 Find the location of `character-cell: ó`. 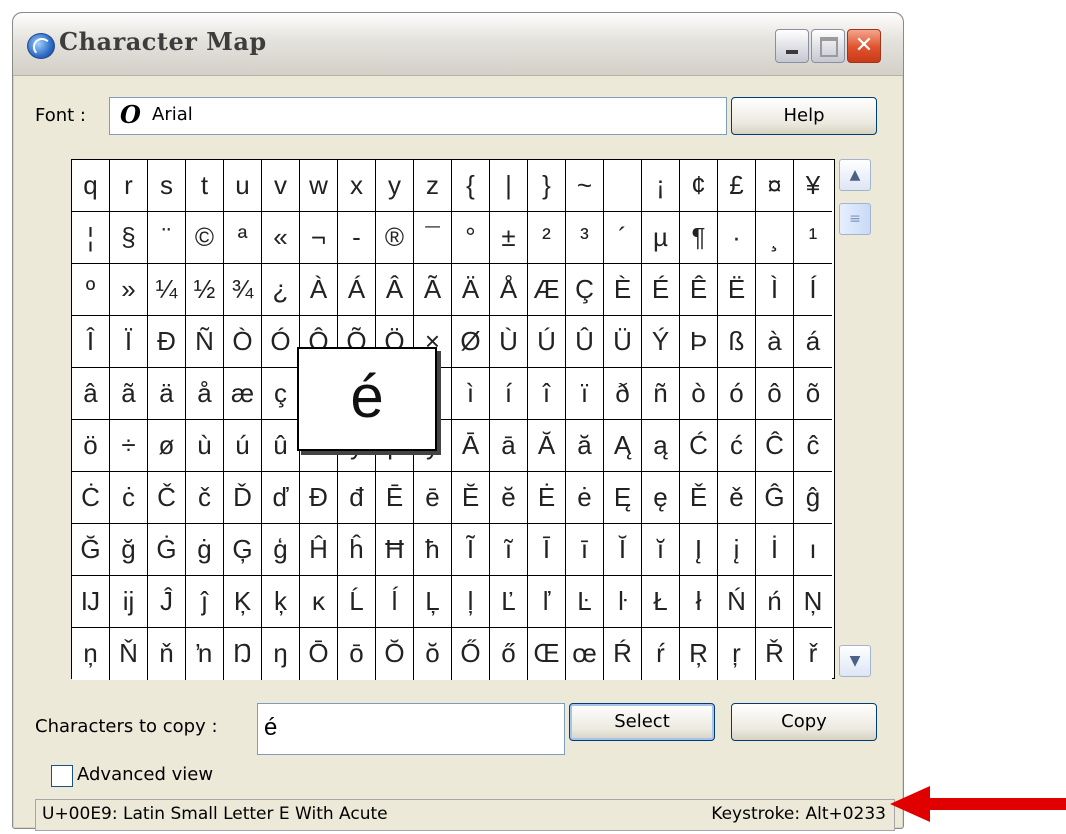

character-cell: ó is located at coordinates (737, 394).